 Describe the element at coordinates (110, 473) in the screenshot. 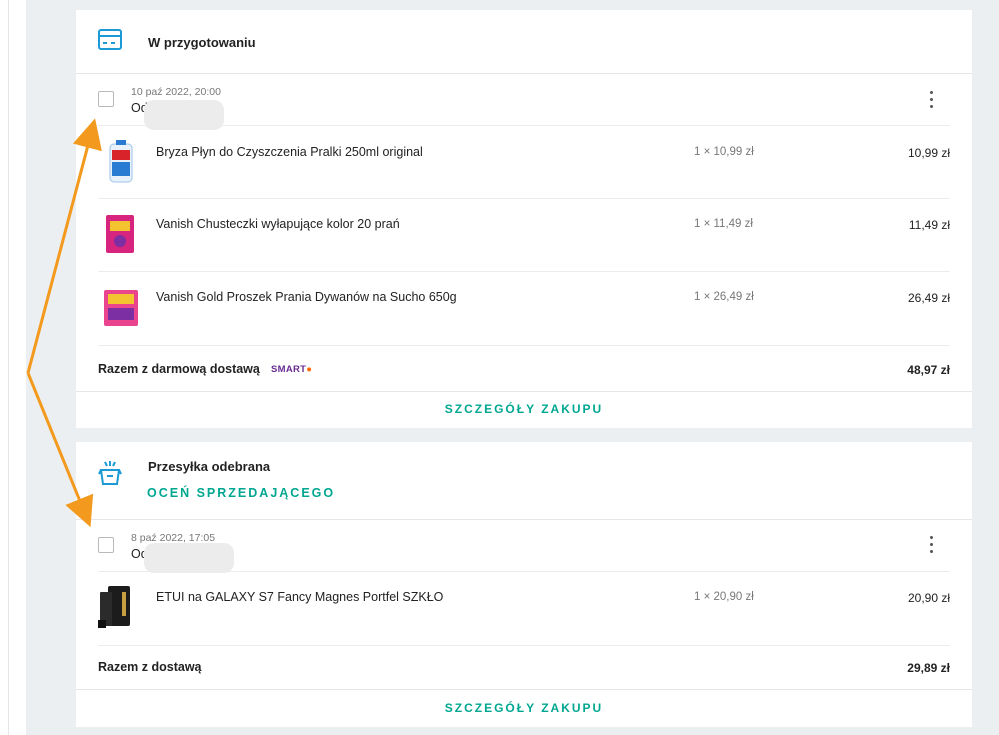

I see `package-received-icon` at that location.